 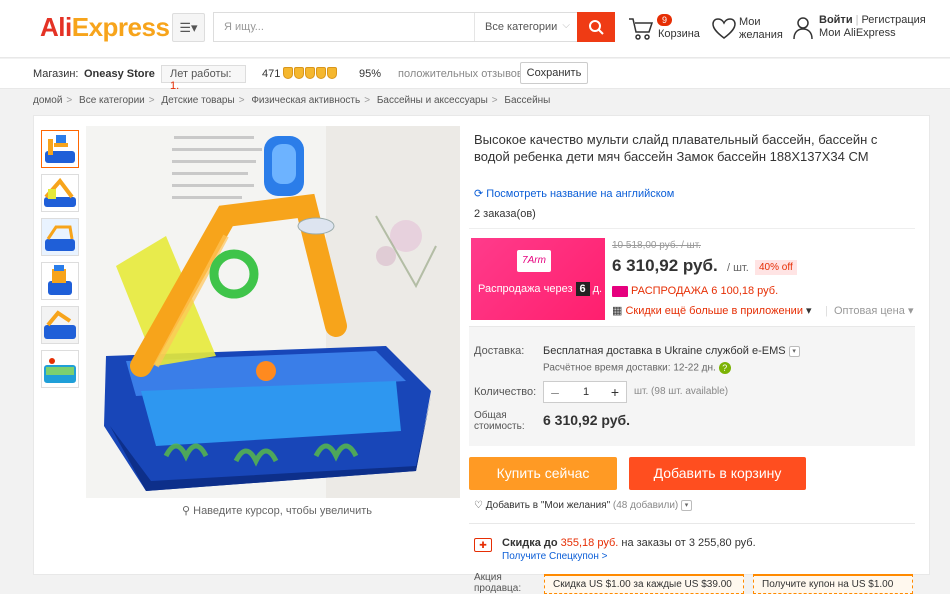 I want to click on availability: шт. (98 шт. available), so click(x=681, y=391).